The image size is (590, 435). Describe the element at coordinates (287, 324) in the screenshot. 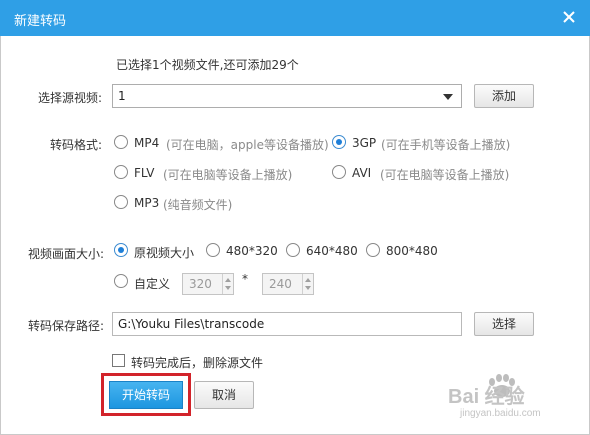

I see `output-path-field: G:\Youku Files\transcode` at that location.